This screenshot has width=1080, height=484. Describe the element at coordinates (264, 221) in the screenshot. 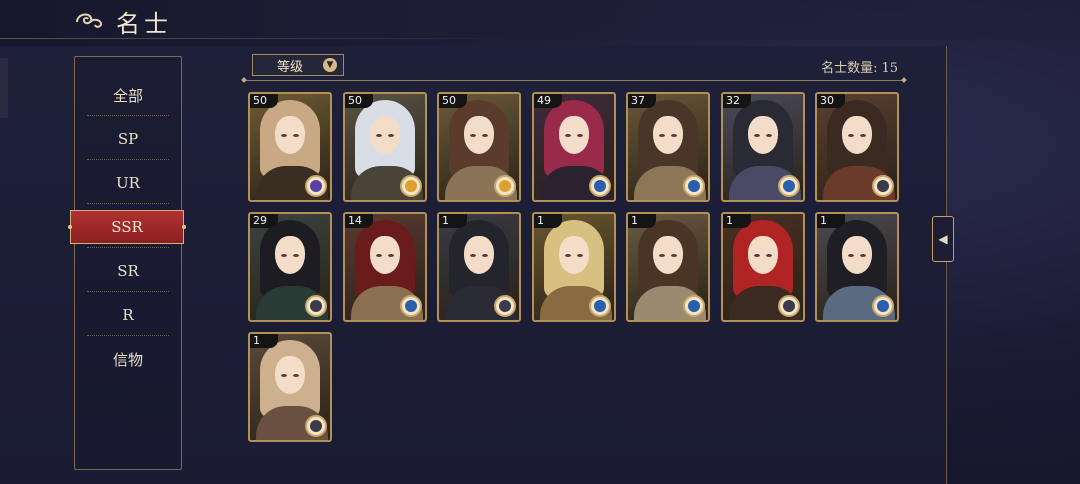

I see `level-badge: 29` at that location.